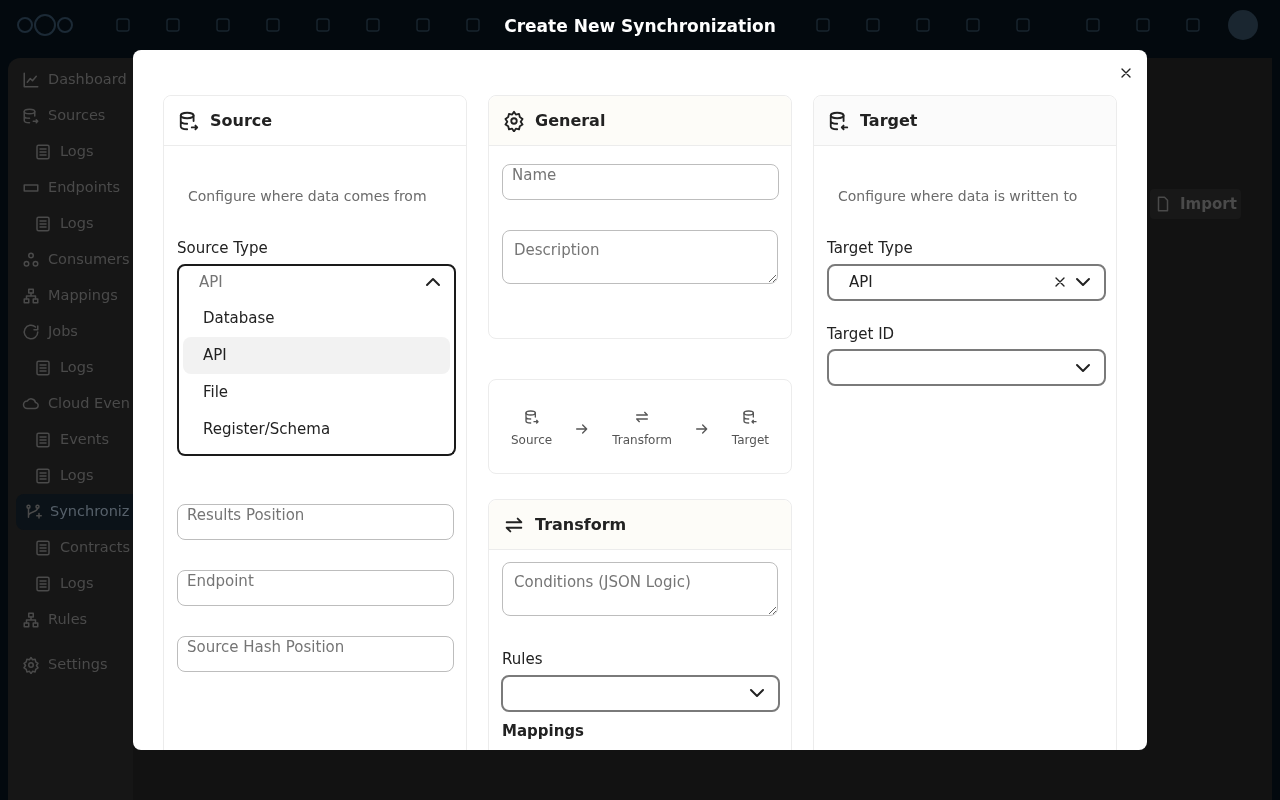  I want to click on field-label: Source Type, so click(223, 248).